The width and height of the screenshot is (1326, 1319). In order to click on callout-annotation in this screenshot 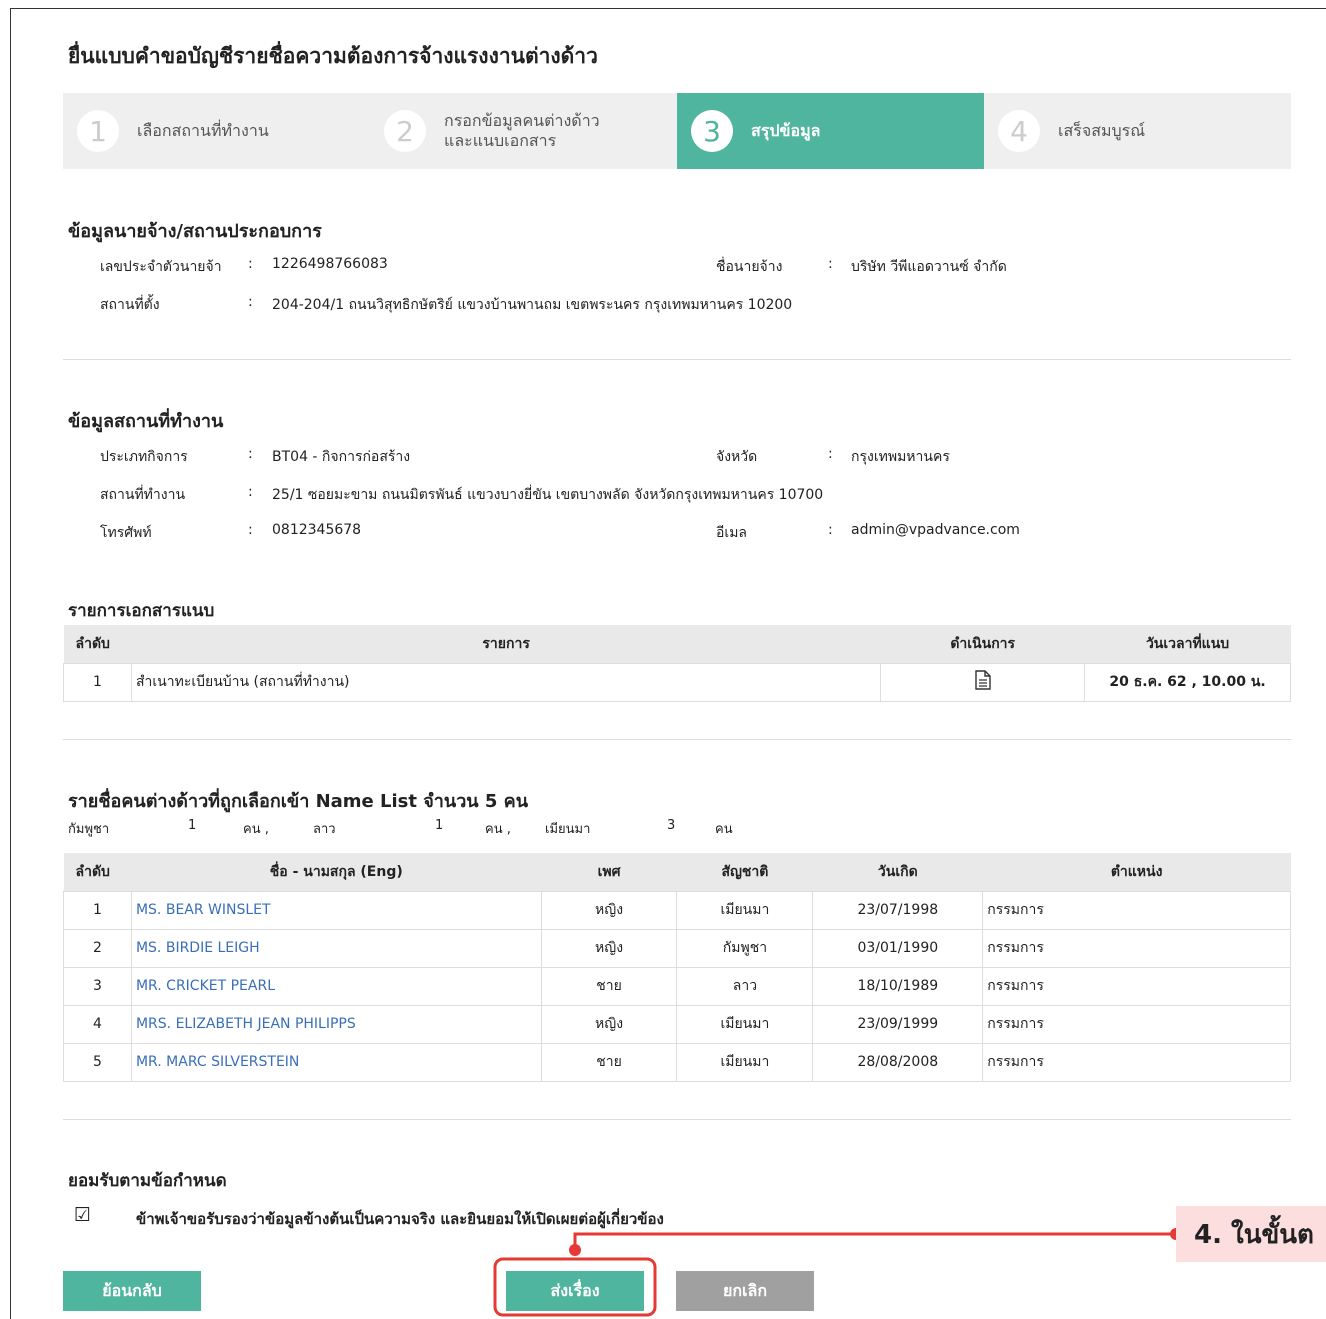, I will do `click(837, 1272)`.